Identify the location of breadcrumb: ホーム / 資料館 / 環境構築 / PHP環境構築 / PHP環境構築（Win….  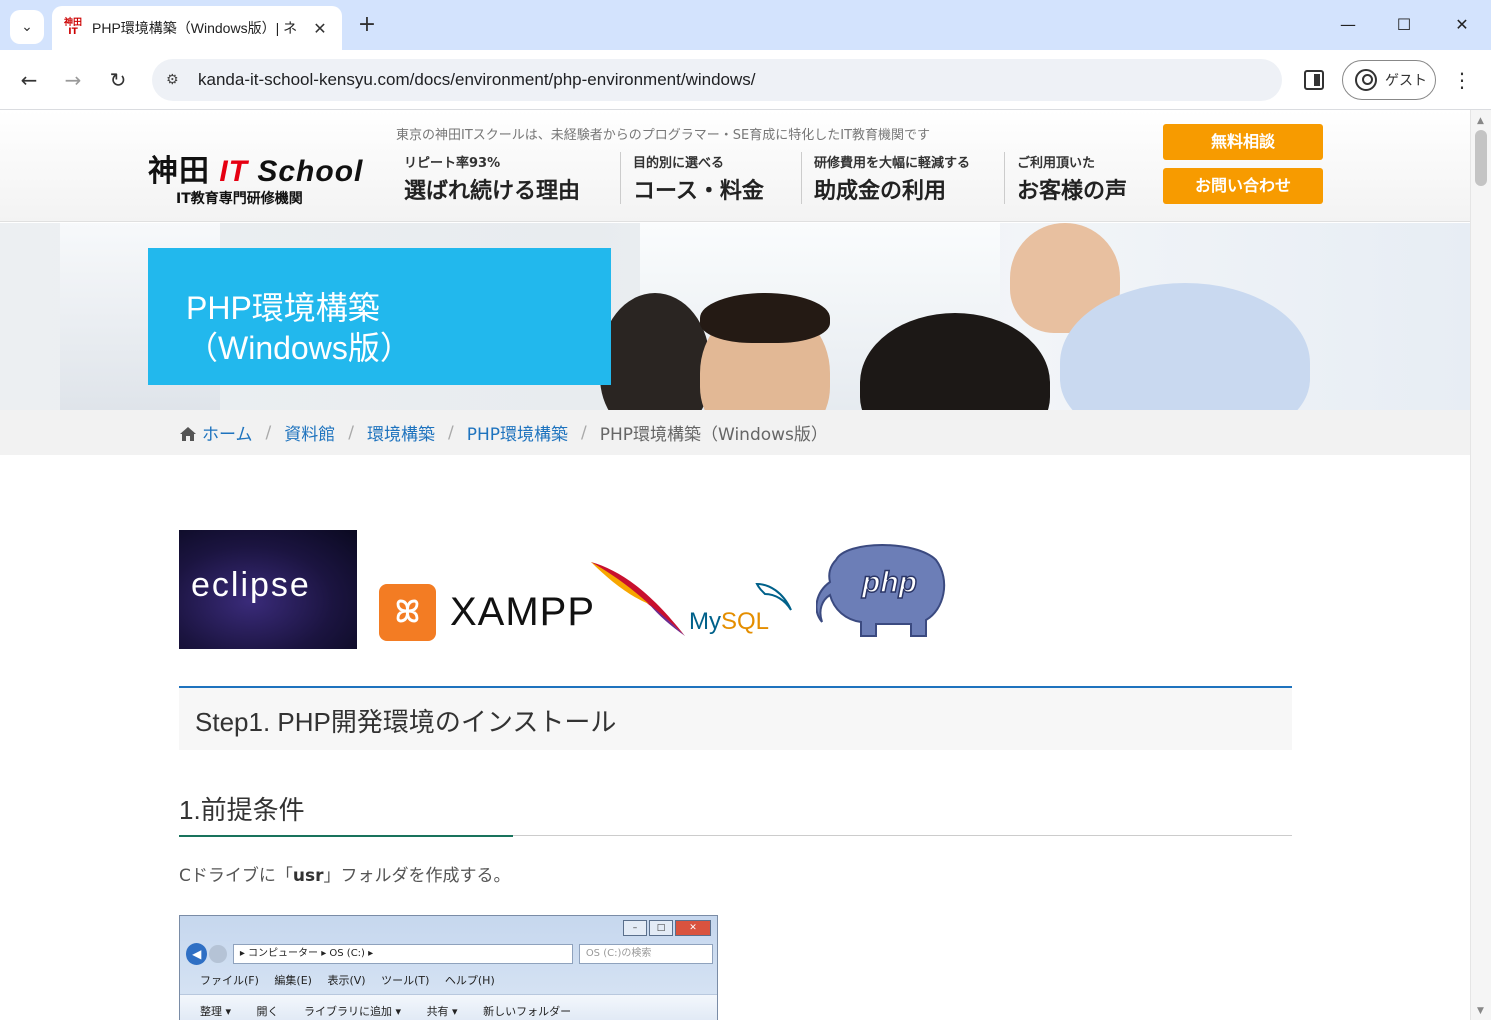
(735, 432).